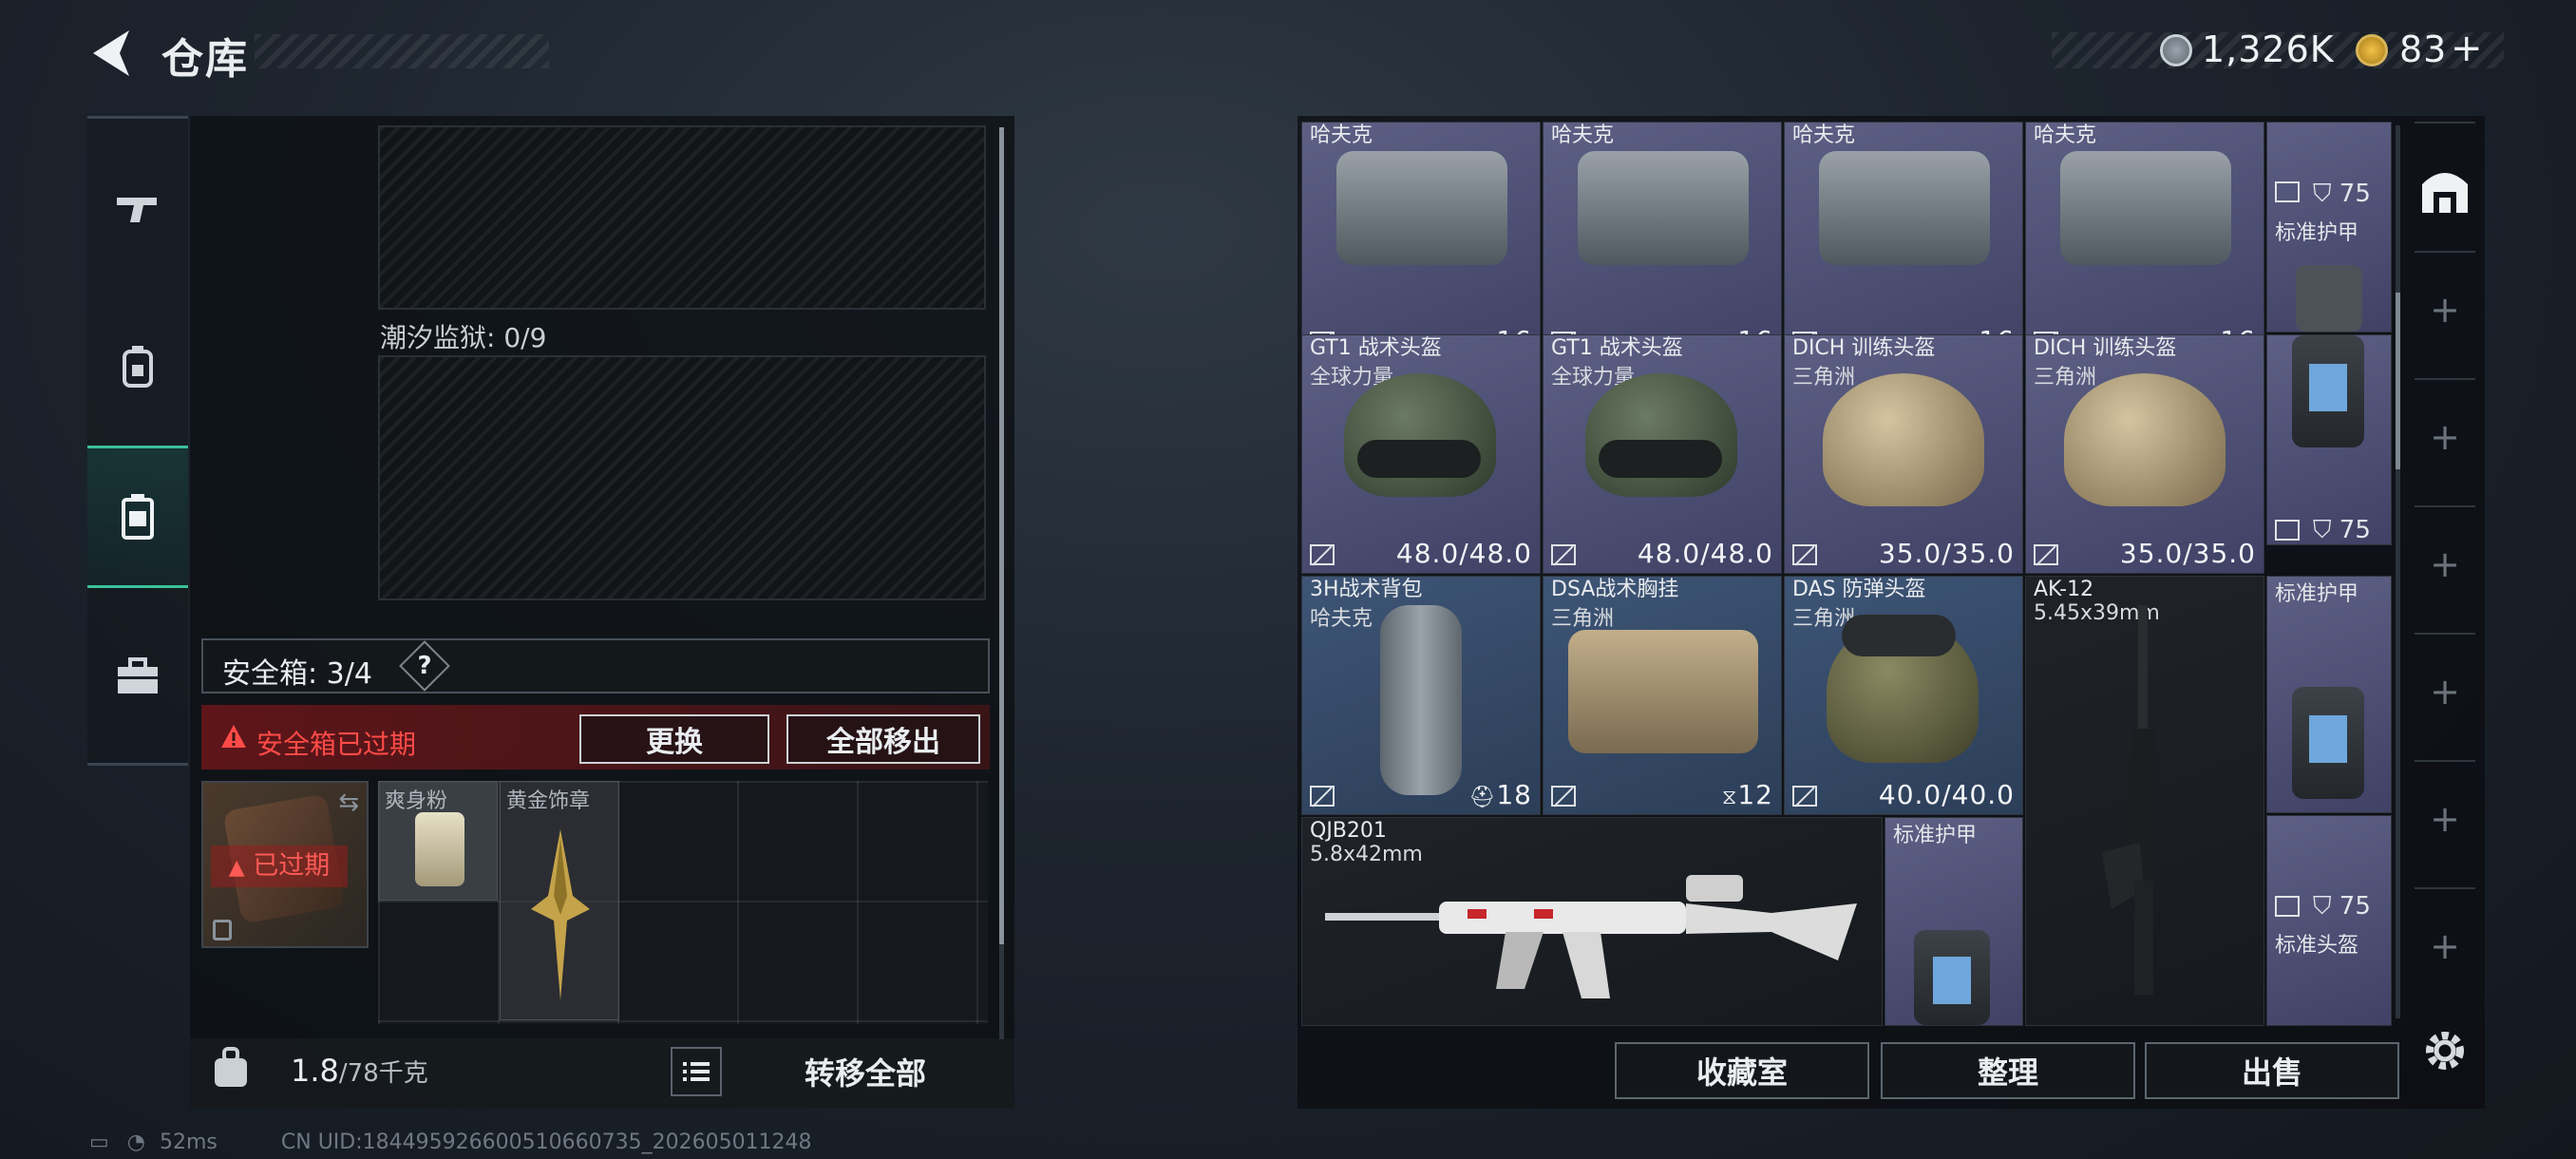 The image size is (2576, 1159). I want to click on stash-scrollbar, so click(2398, 571).